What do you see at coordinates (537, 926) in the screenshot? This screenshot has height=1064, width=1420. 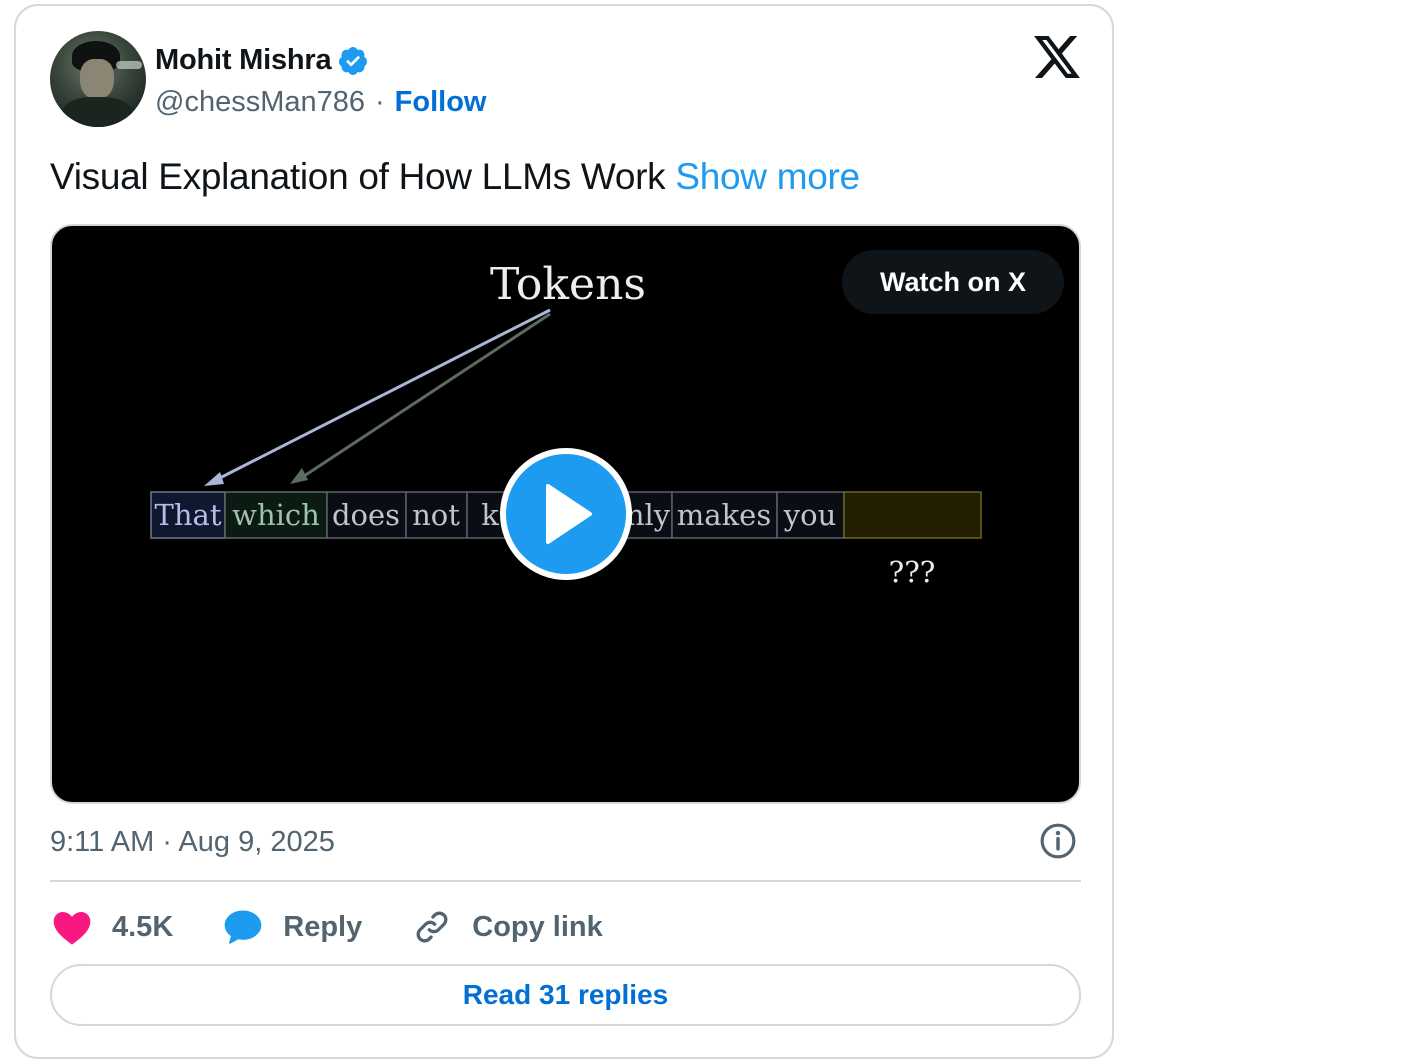 I see `copy-link-label: Copy link` at bounding box center [537, 926].